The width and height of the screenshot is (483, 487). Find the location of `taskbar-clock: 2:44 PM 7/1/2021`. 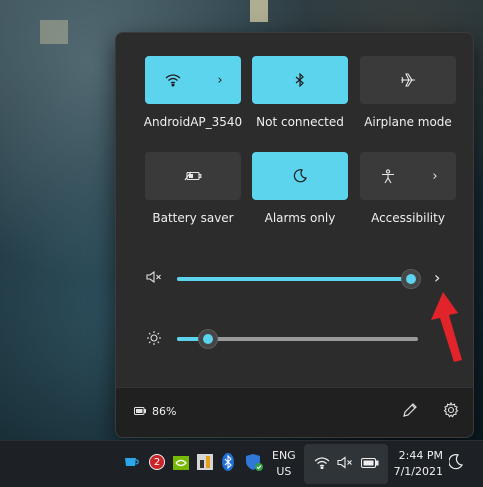

taskbar-clock: 2:44 PM 7/1/2021 is located at coordinates (418, 464).